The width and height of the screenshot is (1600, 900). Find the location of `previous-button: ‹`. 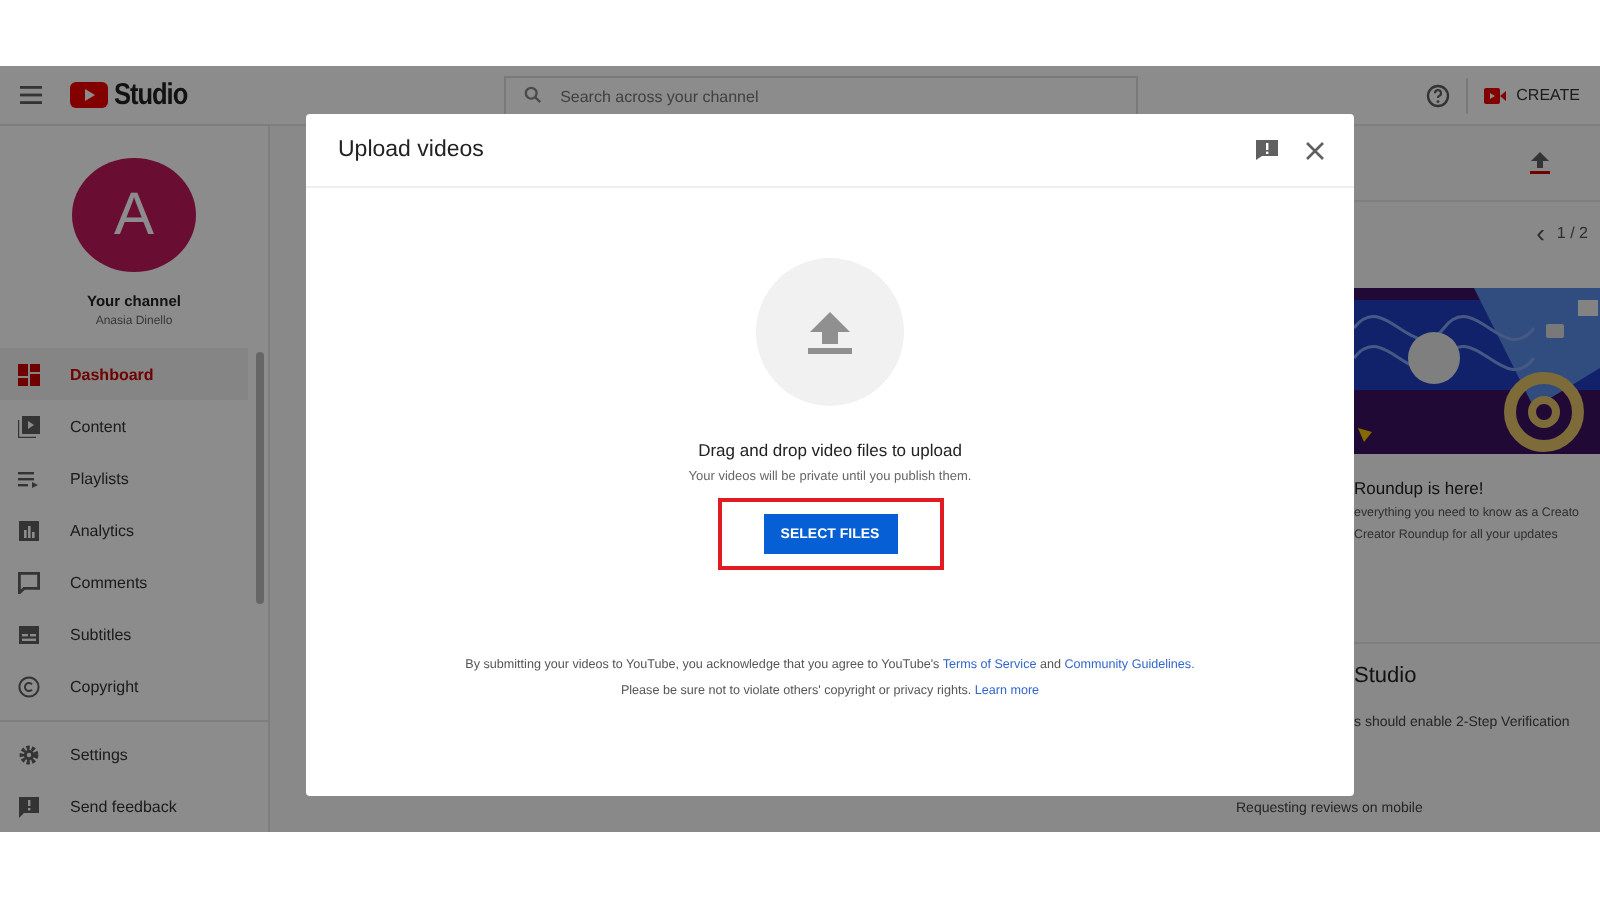

previous-button: ‹ is located at coordinates (1540, 232).